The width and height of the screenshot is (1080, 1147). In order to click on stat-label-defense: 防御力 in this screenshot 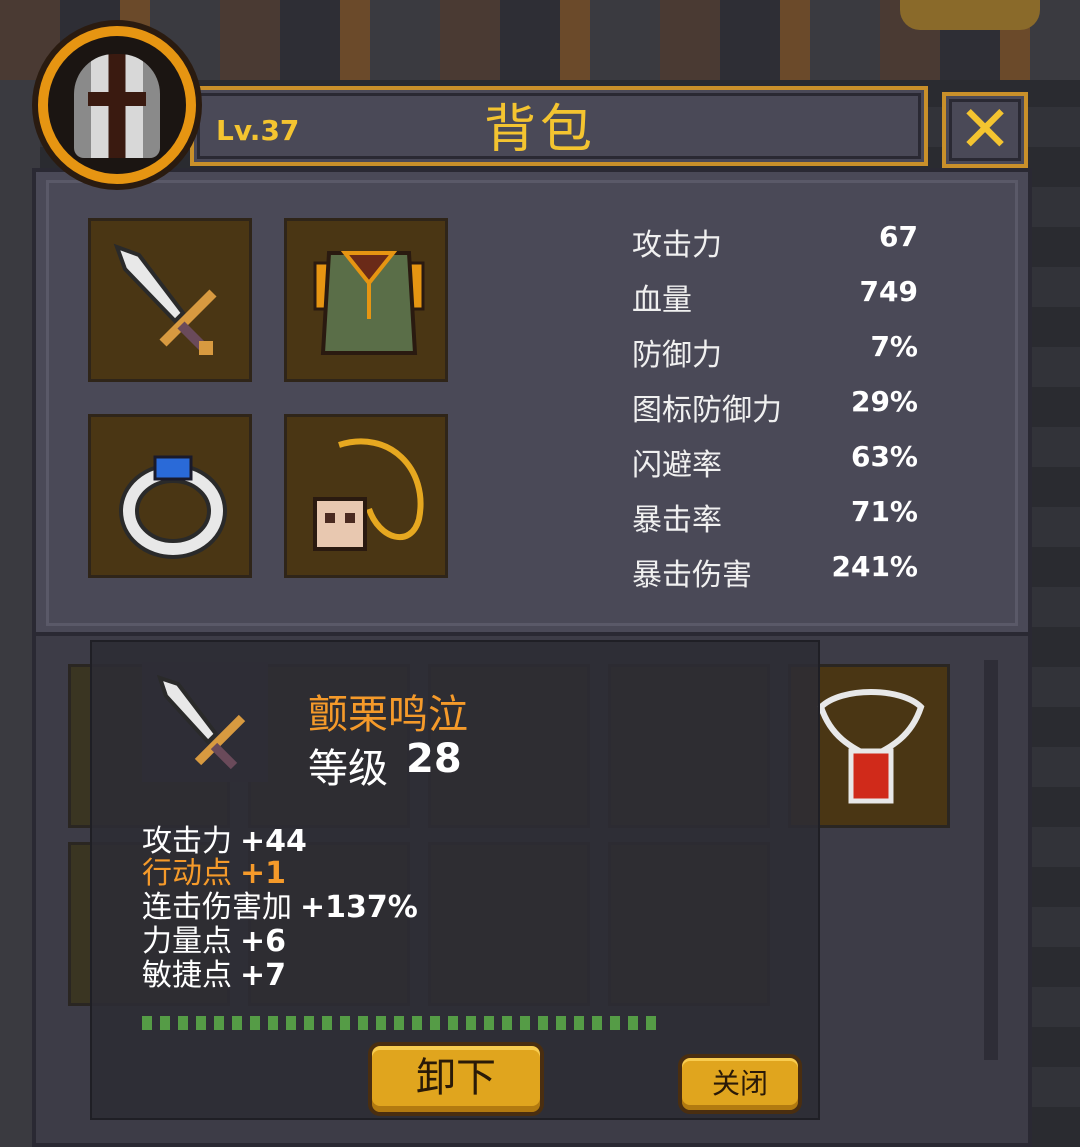, I will do `click(677, 355)`.